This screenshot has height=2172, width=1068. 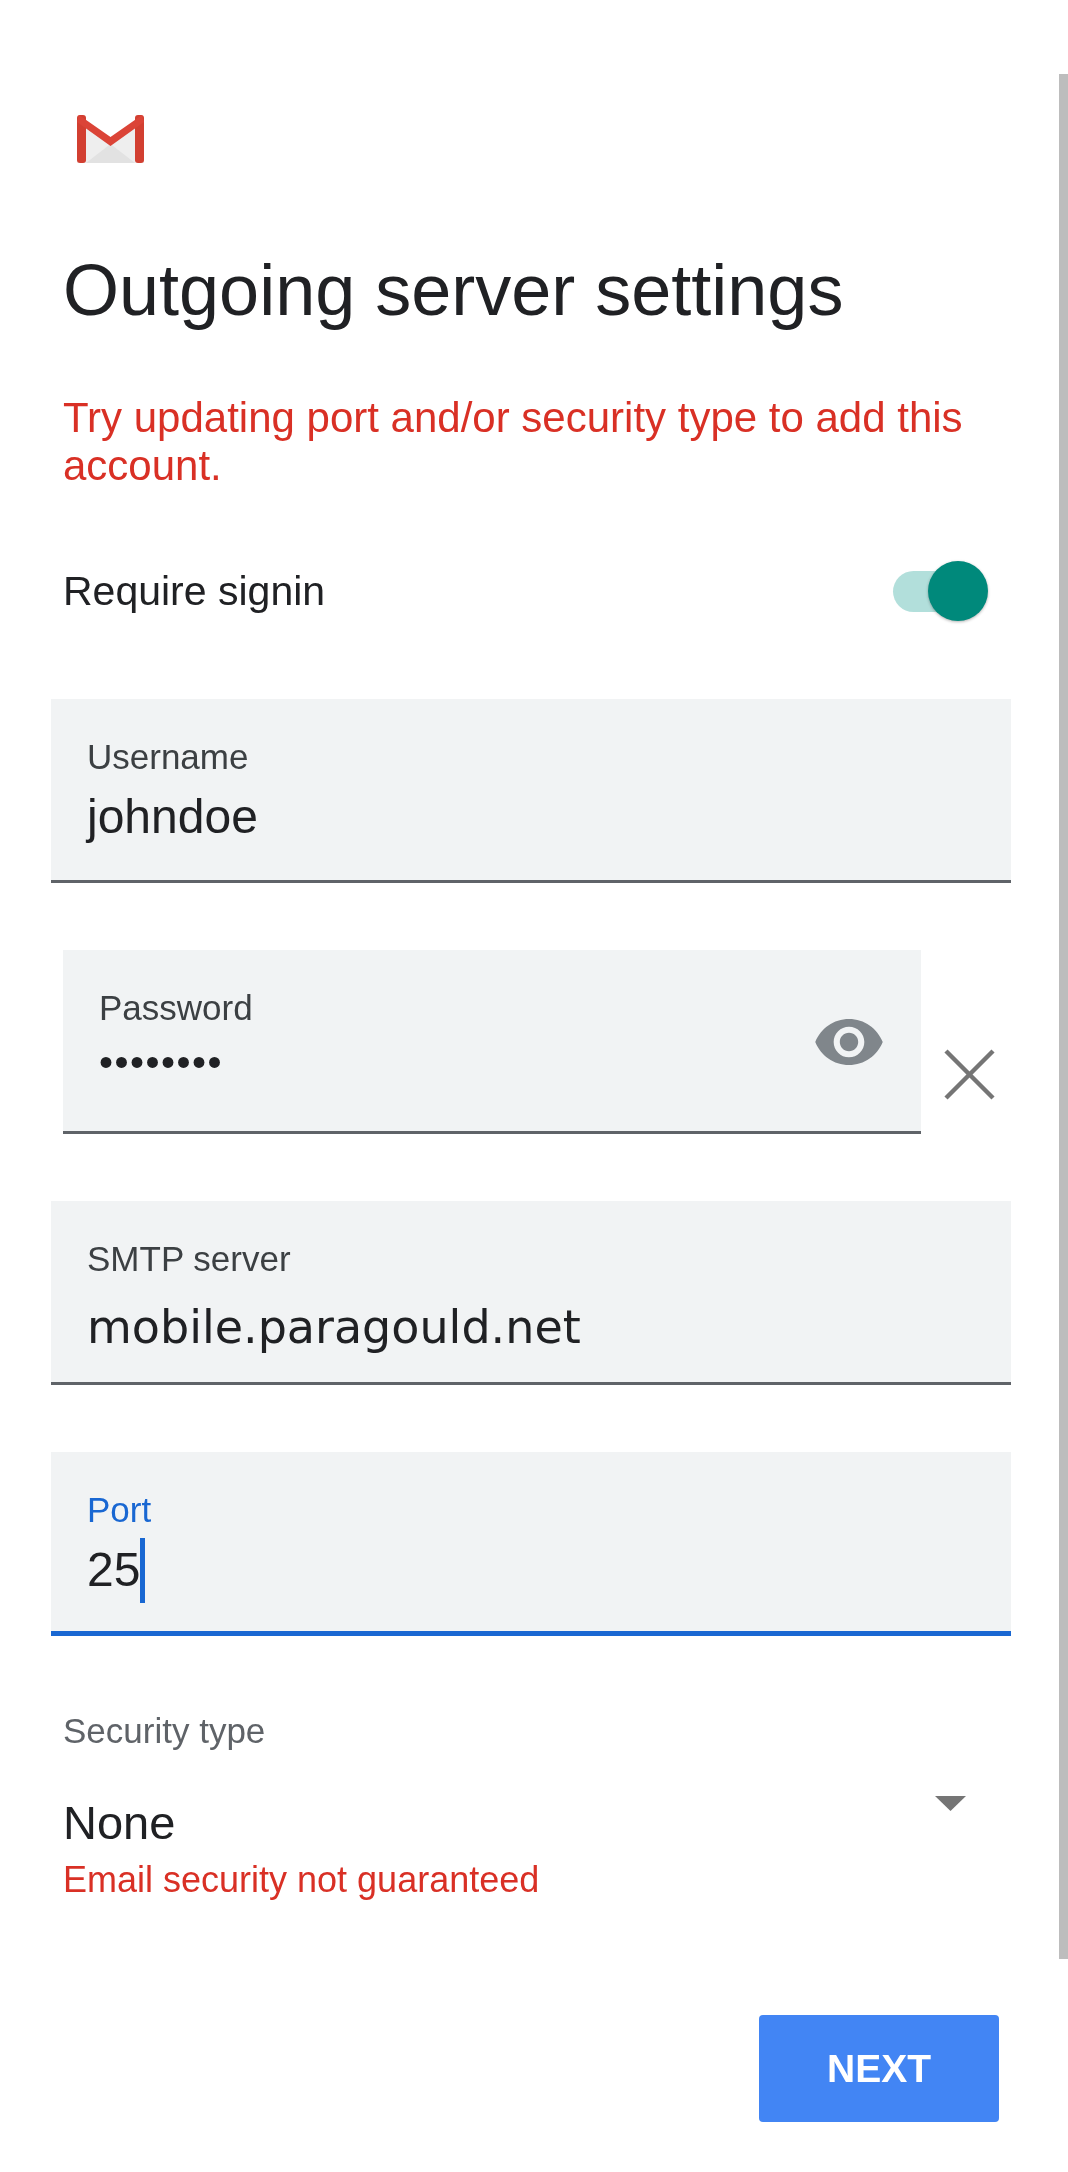 I want to click on input-field: Password ••••••••, so click(x=492, y=1042).